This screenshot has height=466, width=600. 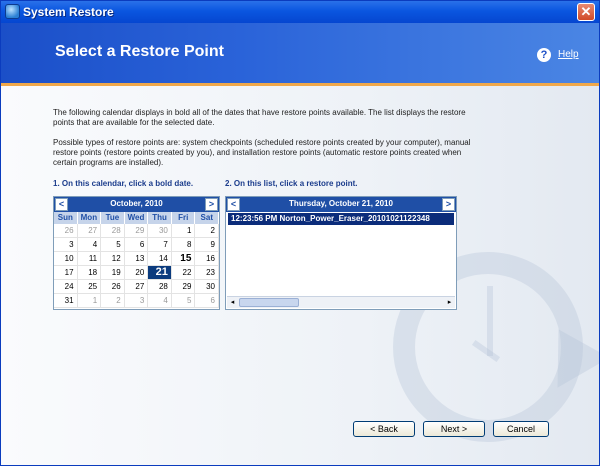 I want to click on calendar-day: 12, so click(x=113, y=259).